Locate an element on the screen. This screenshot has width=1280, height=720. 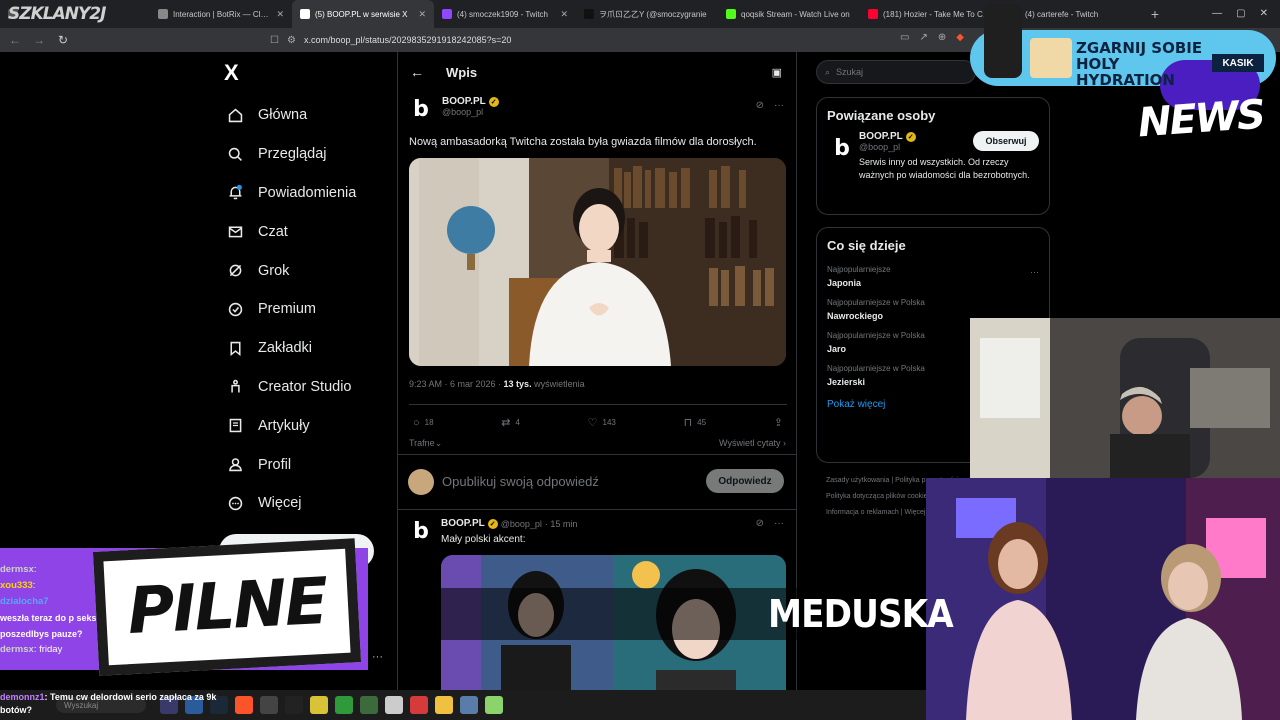
name-banner: MEDUSKA is located at coordinates (861, 614).